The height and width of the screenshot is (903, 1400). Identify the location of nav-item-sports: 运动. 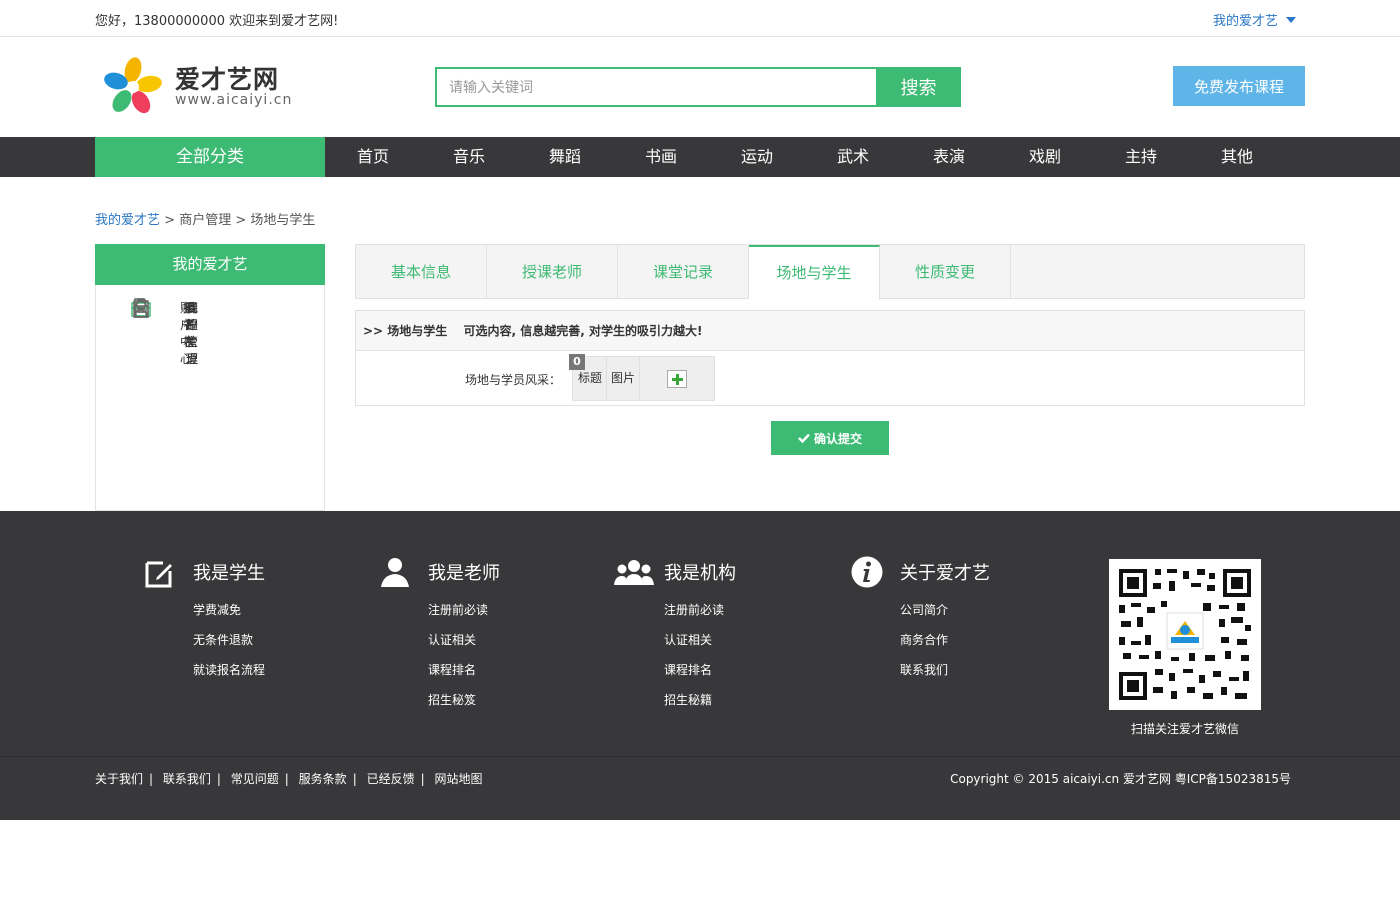
(757, 157).